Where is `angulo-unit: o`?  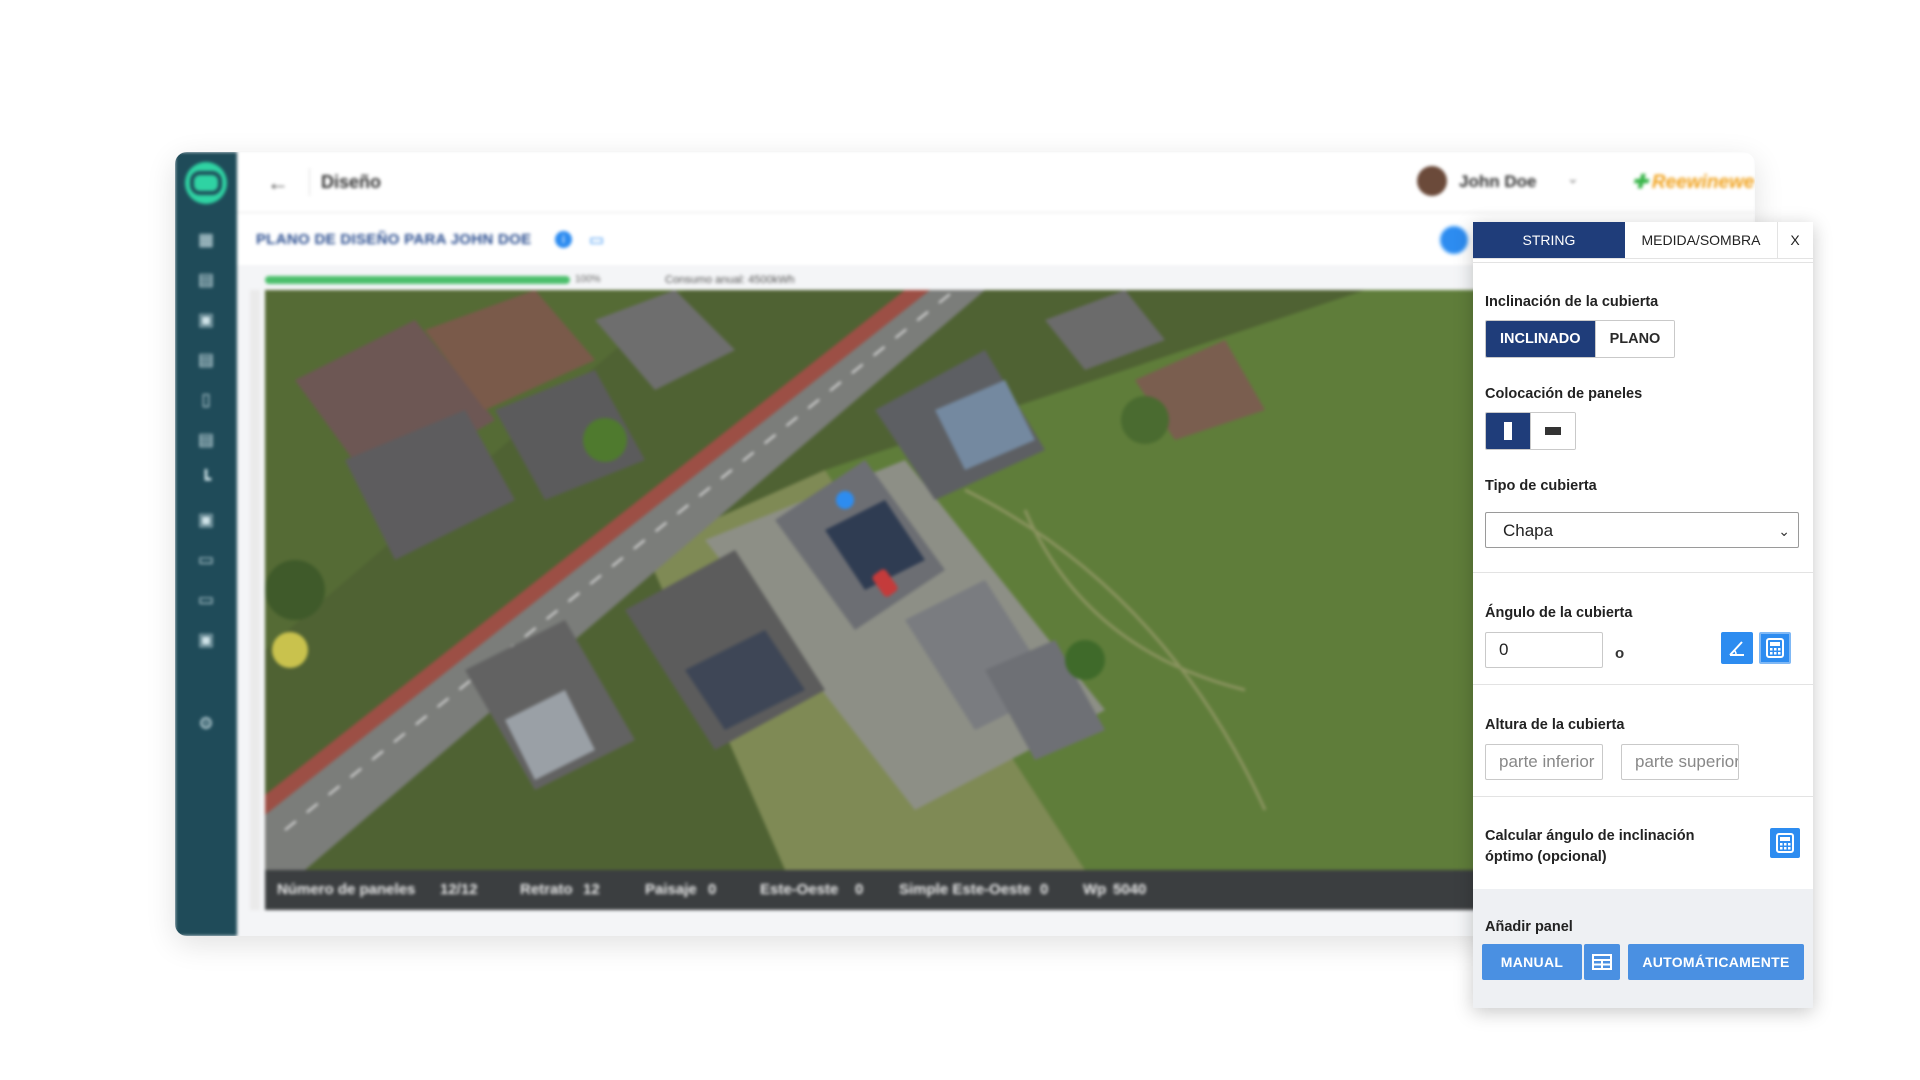
angulo-unit: o is located at coordinates (1620, 653).